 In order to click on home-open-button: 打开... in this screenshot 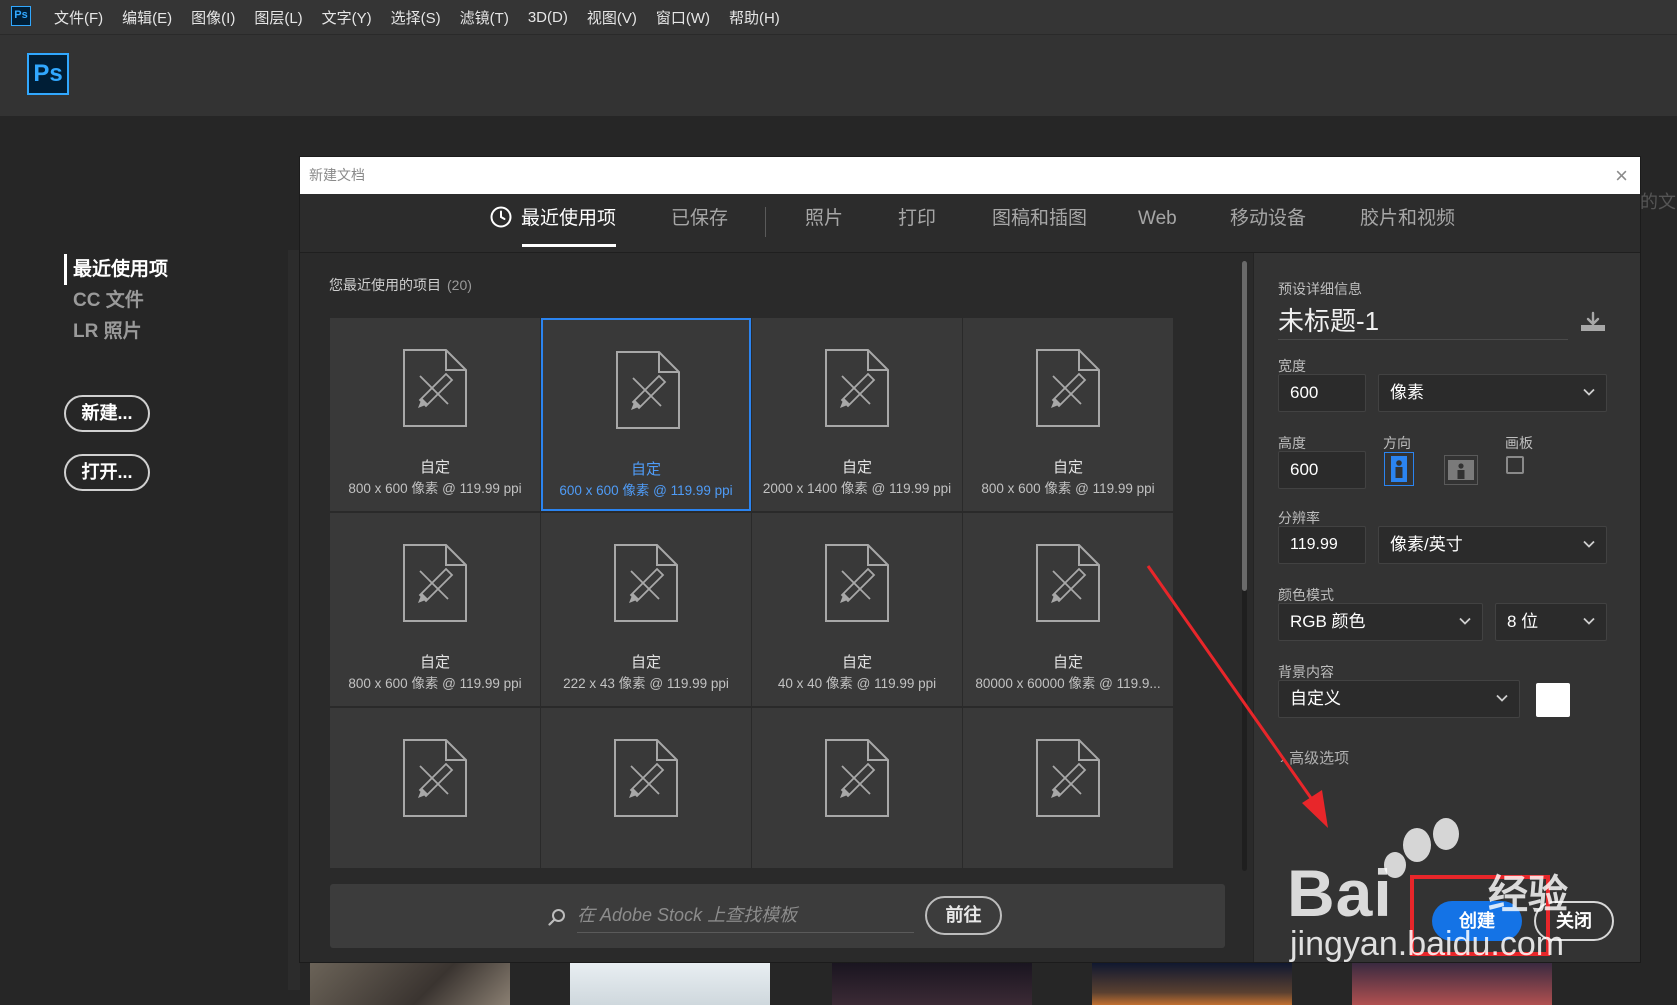, I will do `click(107, 472)`.